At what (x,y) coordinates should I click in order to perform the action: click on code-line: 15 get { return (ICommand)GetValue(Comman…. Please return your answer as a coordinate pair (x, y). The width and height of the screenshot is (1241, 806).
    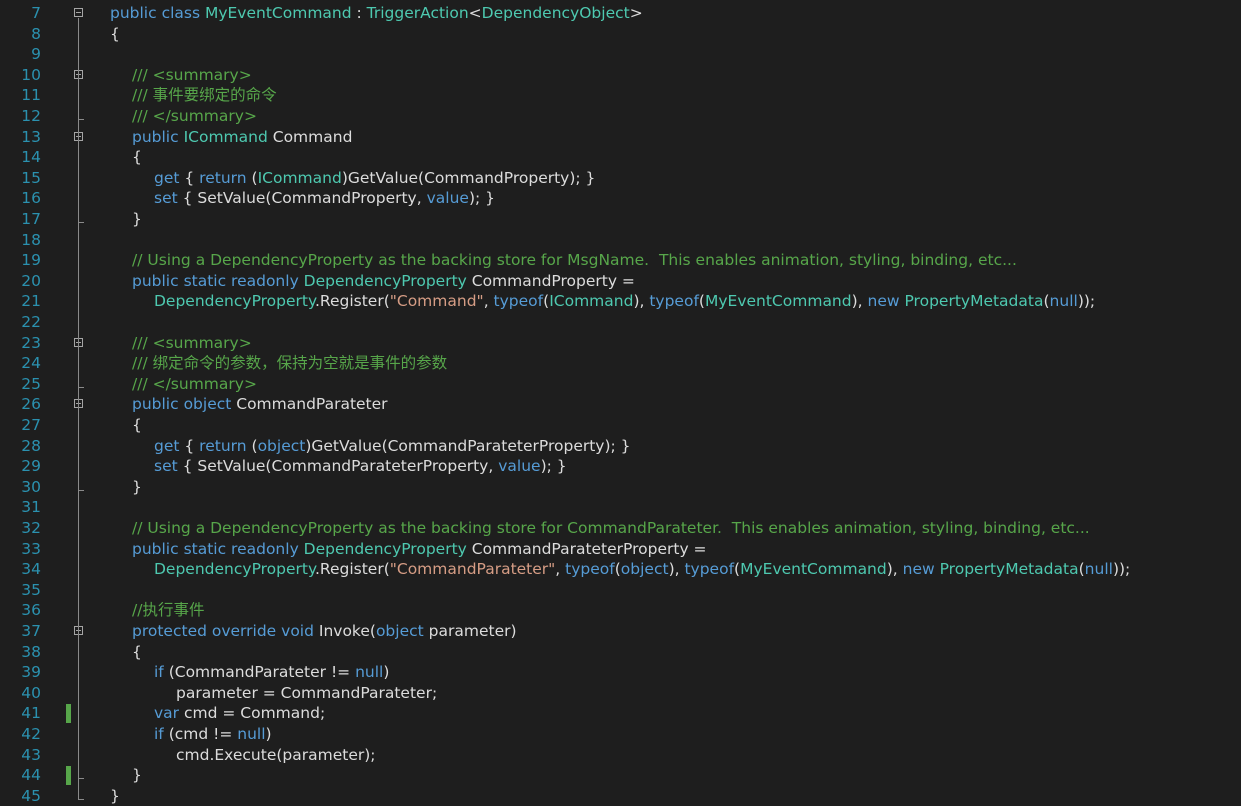
    Looking at the image, I should click on (620, 178).